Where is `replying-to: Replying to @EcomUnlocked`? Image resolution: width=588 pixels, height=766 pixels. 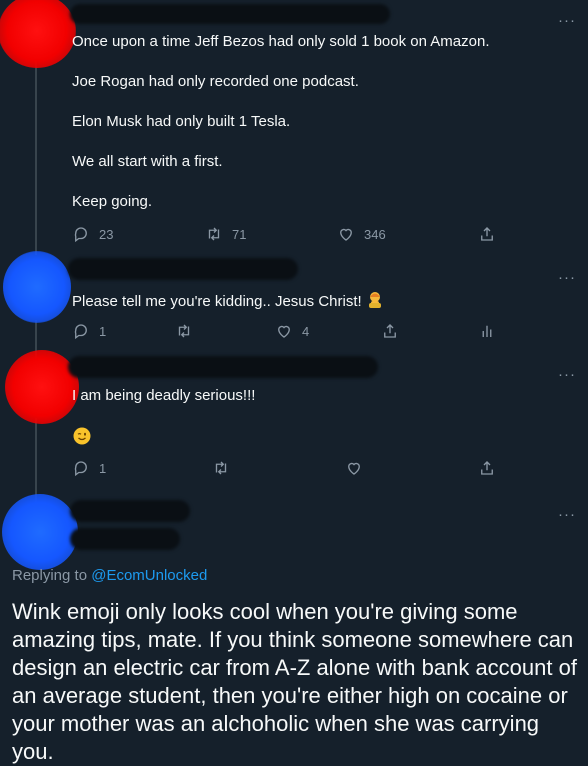 replying-to: Replying to @EcomUnlocked is located at coordinates (109, 575).